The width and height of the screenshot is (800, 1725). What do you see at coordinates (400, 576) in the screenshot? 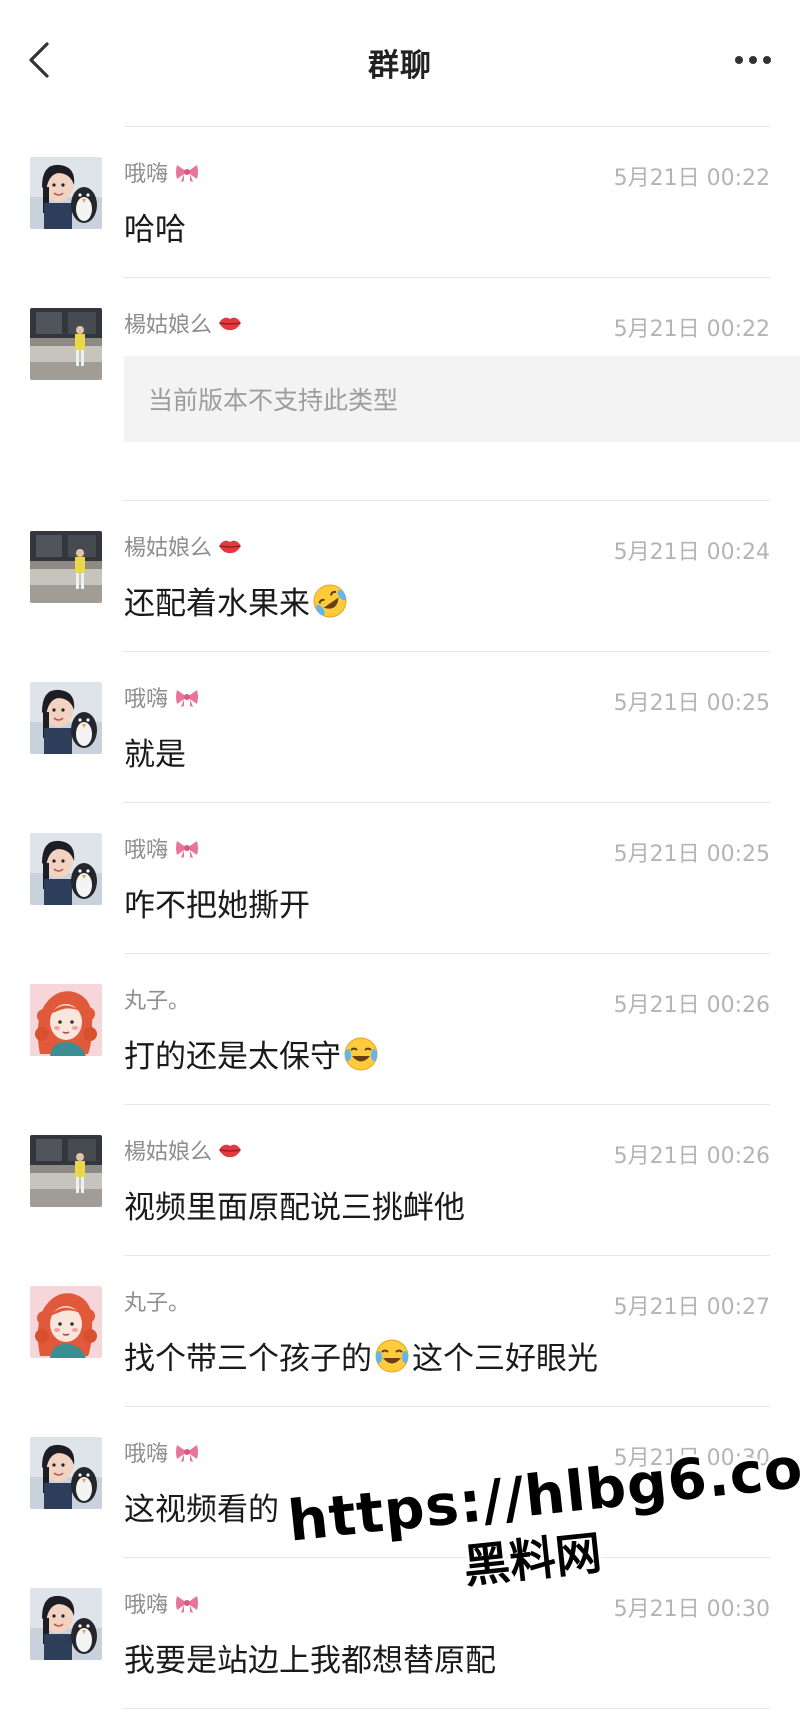
I see `message-item: 楊姑娘么 5月21日 00:24 还配着水果来` at bounding box center [400, 576].